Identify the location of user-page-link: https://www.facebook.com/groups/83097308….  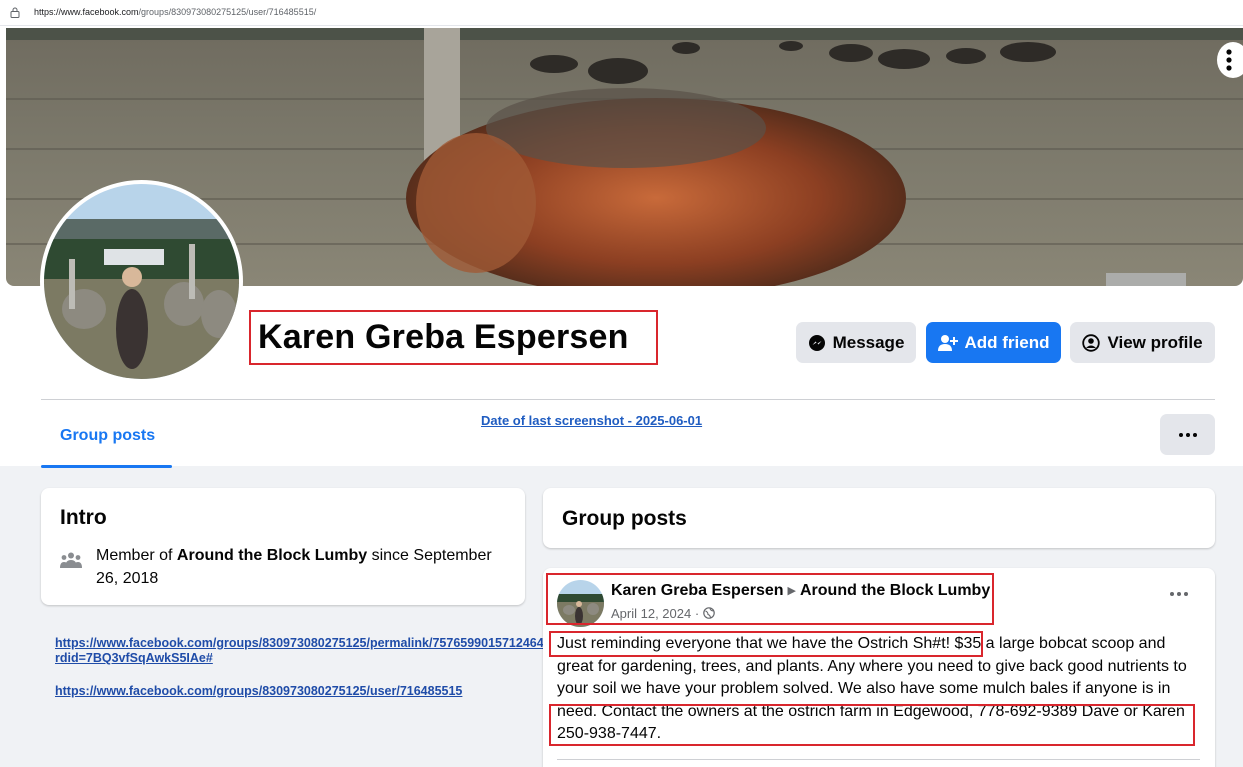
(275, 691).